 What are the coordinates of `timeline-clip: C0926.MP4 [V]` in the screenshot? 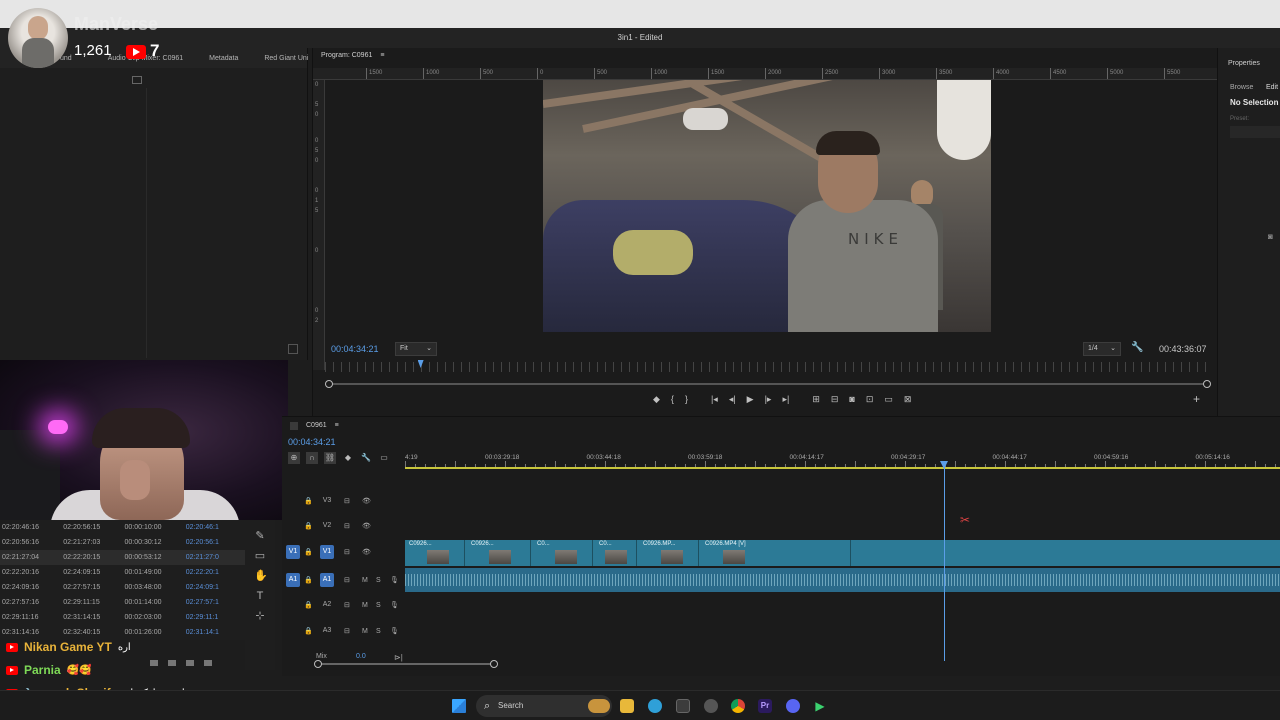 It's located at (776, 553).